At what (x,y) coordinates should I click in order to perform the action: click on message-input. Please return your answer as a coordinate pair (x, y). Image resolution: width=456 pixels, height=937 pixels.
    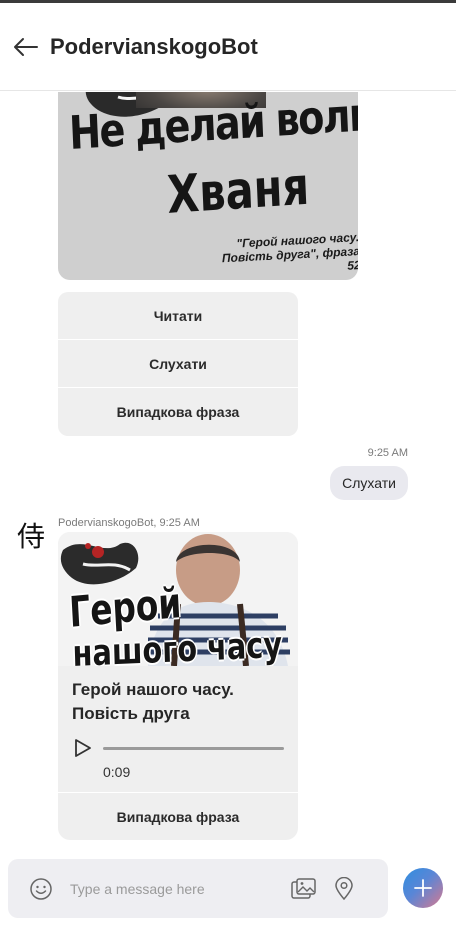
    Looking at the image, I should click on (180, 888).